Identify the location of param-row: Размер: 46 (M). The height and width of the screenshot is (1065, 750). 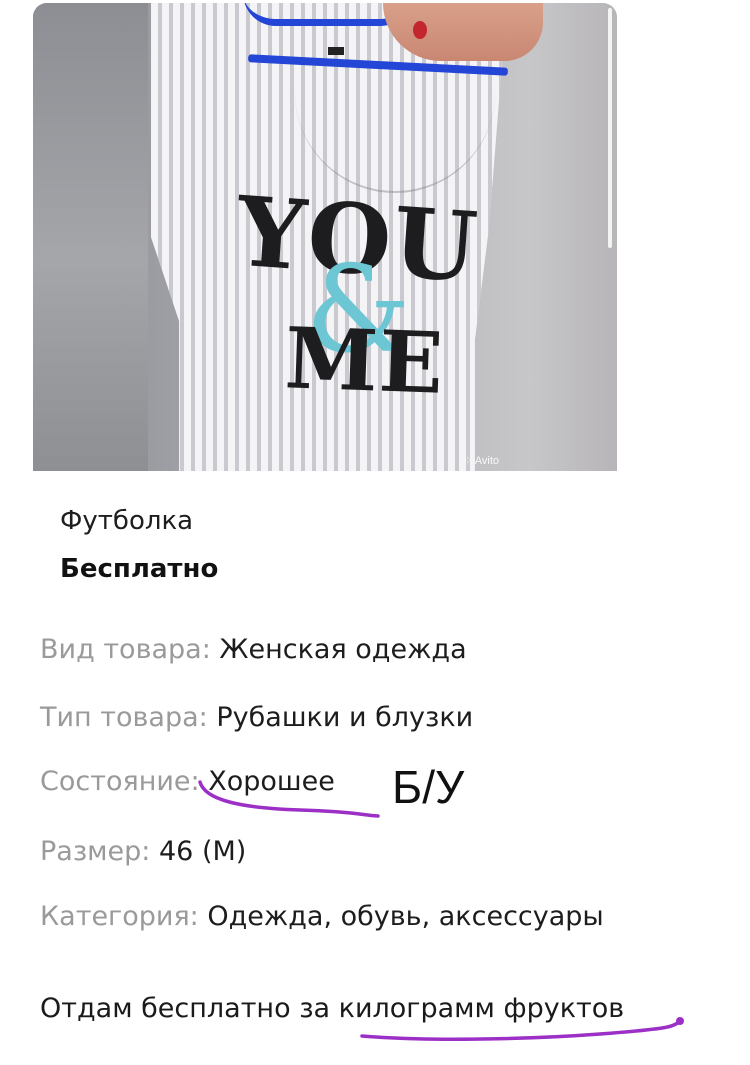
(143, 851).